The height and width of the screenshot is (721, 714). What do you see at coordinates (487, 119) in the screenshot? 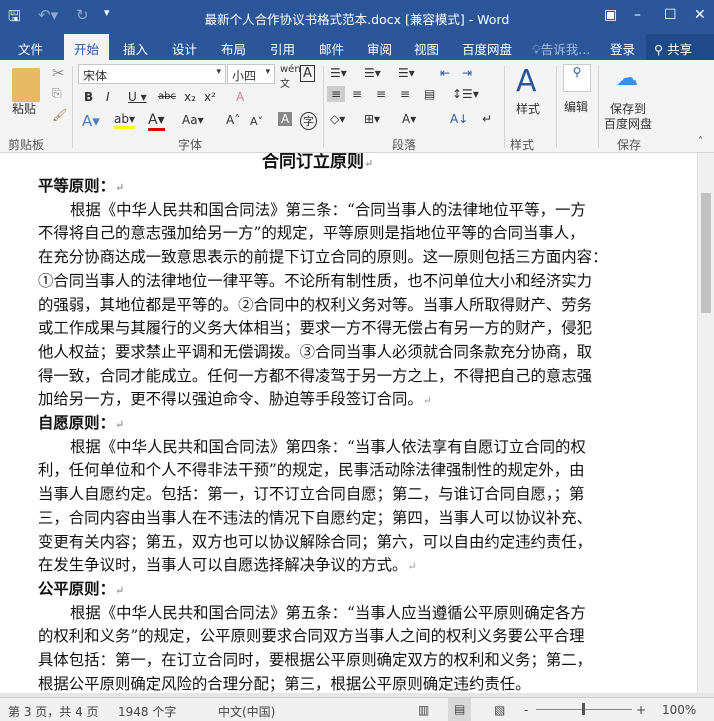
I see `show-marks-icon: ↵` at bounding box center [487, 119].